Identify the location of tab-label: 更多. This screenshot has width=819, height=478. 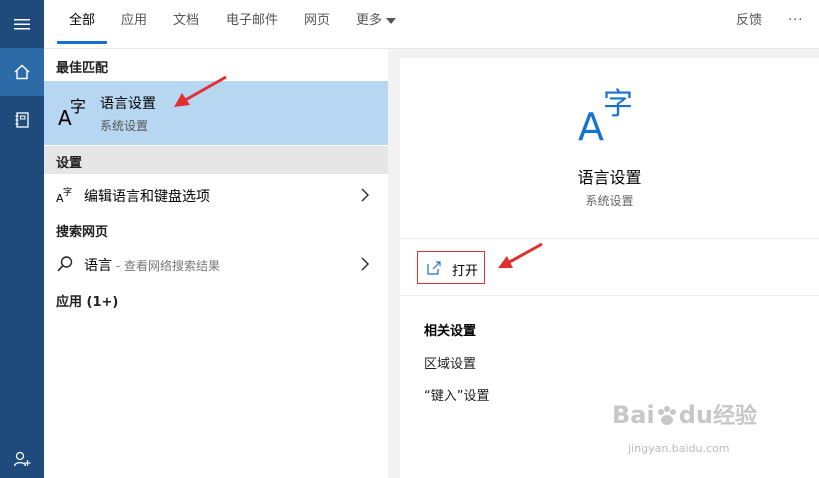
(369, 20).